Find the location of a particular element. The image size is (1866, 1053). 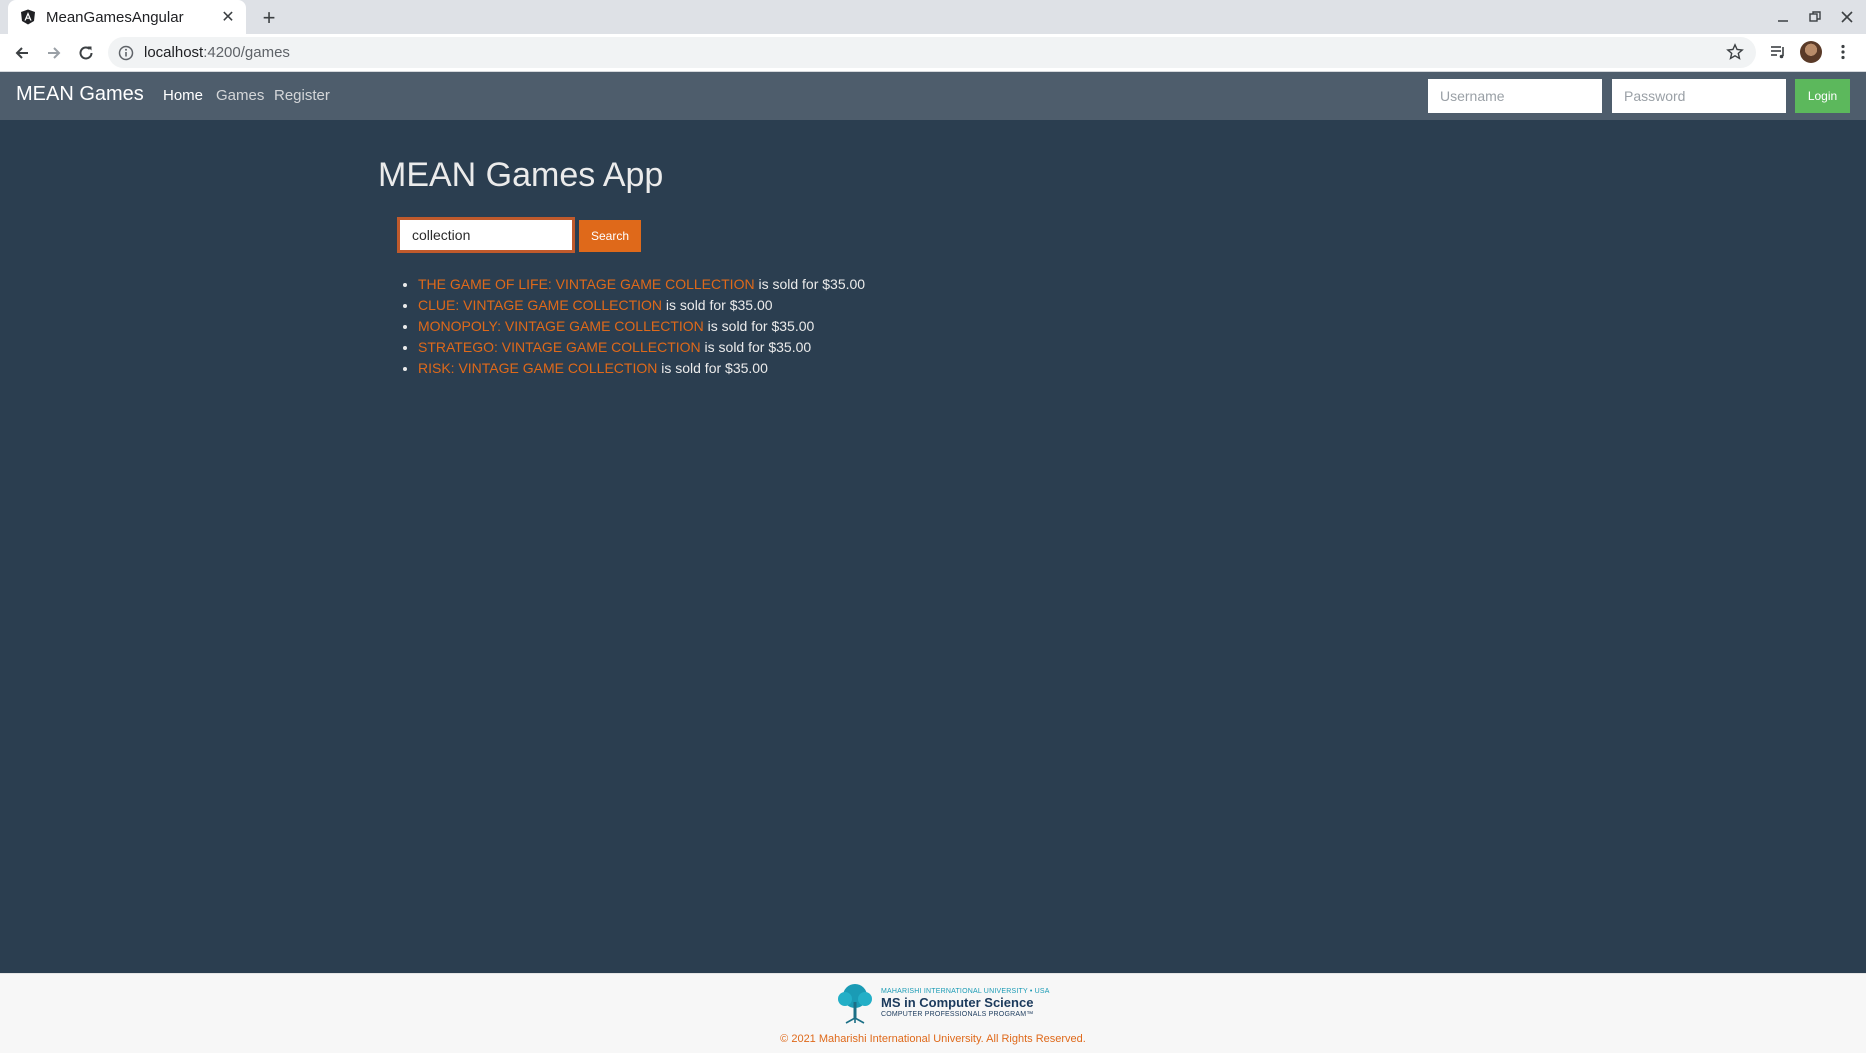

search-button: Search is located at coordinates (610, 236).